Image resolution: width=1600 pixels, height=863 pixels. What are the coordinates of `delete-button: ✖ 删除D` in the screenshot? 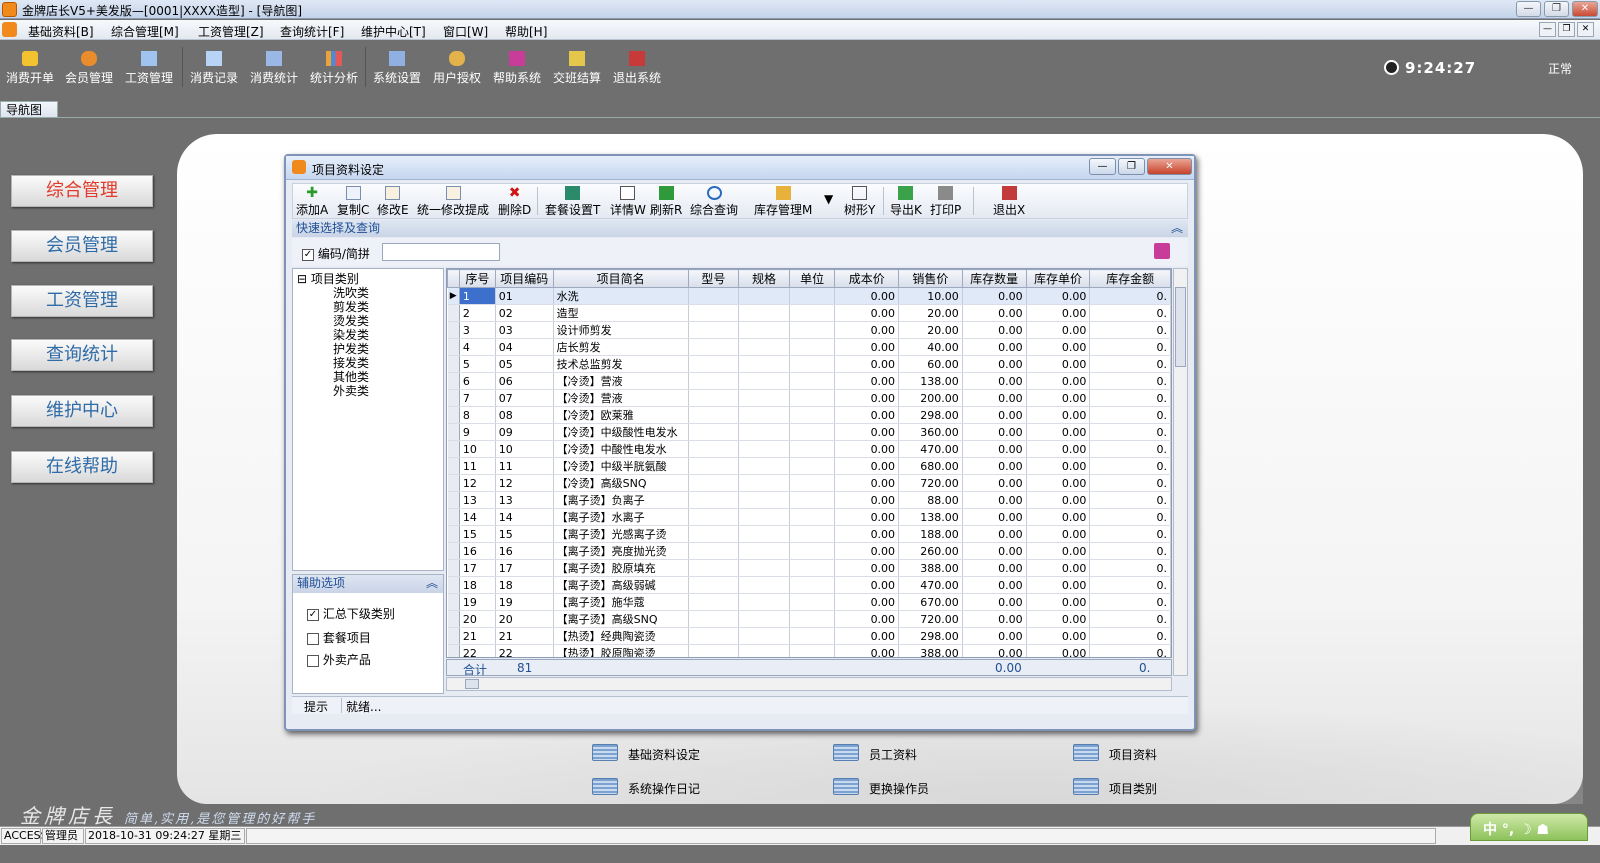 It's located at (514, 202).